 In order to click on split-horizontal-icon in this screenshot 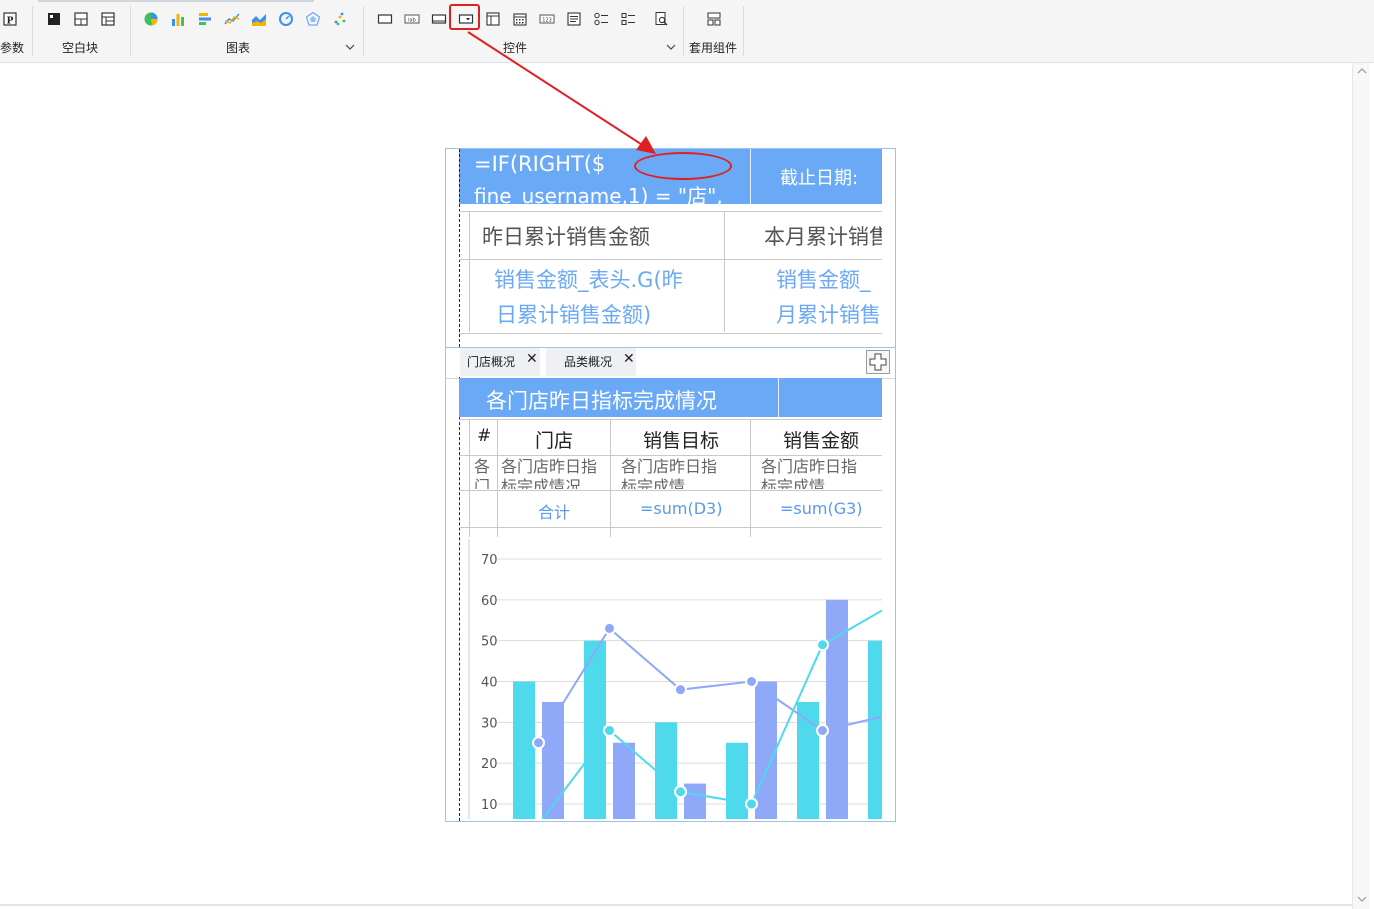, I will do `click(81, 19)`.